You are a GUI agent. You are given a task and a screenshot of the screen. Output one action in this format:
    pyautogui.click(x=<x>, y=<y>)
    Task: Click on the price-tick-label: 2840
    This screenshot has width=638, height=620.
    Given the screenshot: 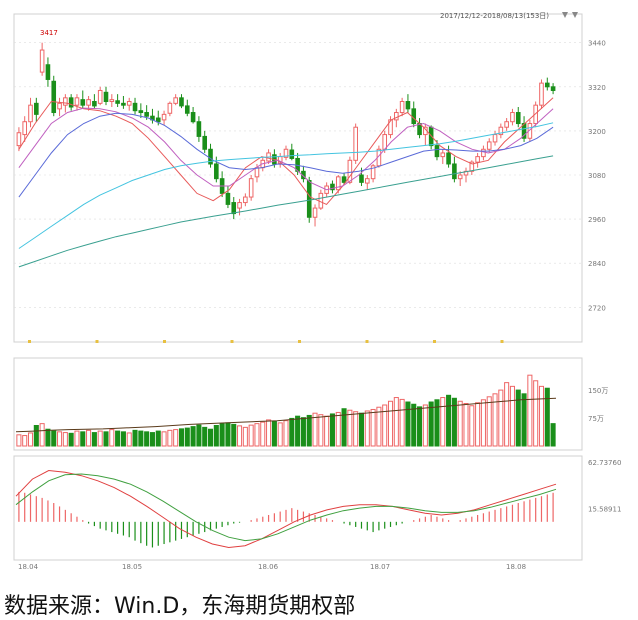 What is the action you would take?
    pyautogui.click(x=597, y=264)
    